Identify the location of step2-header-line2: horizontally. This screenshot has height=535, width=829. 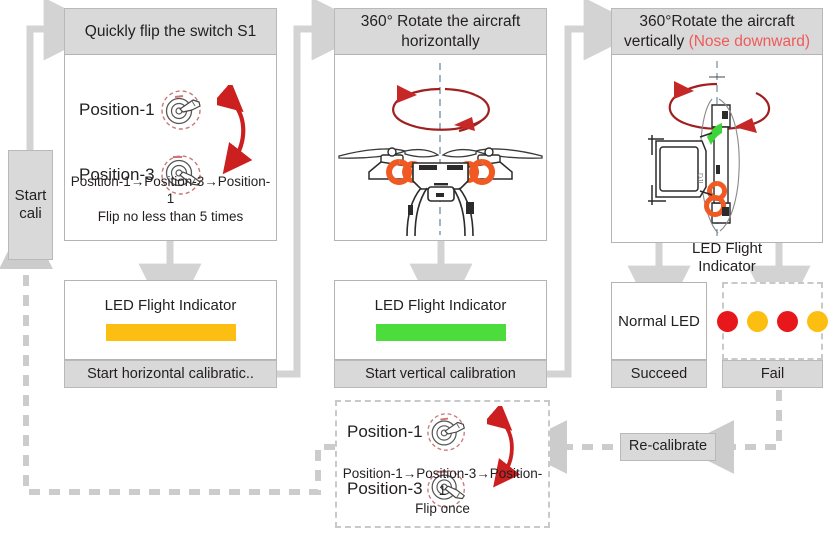
(440, 41).